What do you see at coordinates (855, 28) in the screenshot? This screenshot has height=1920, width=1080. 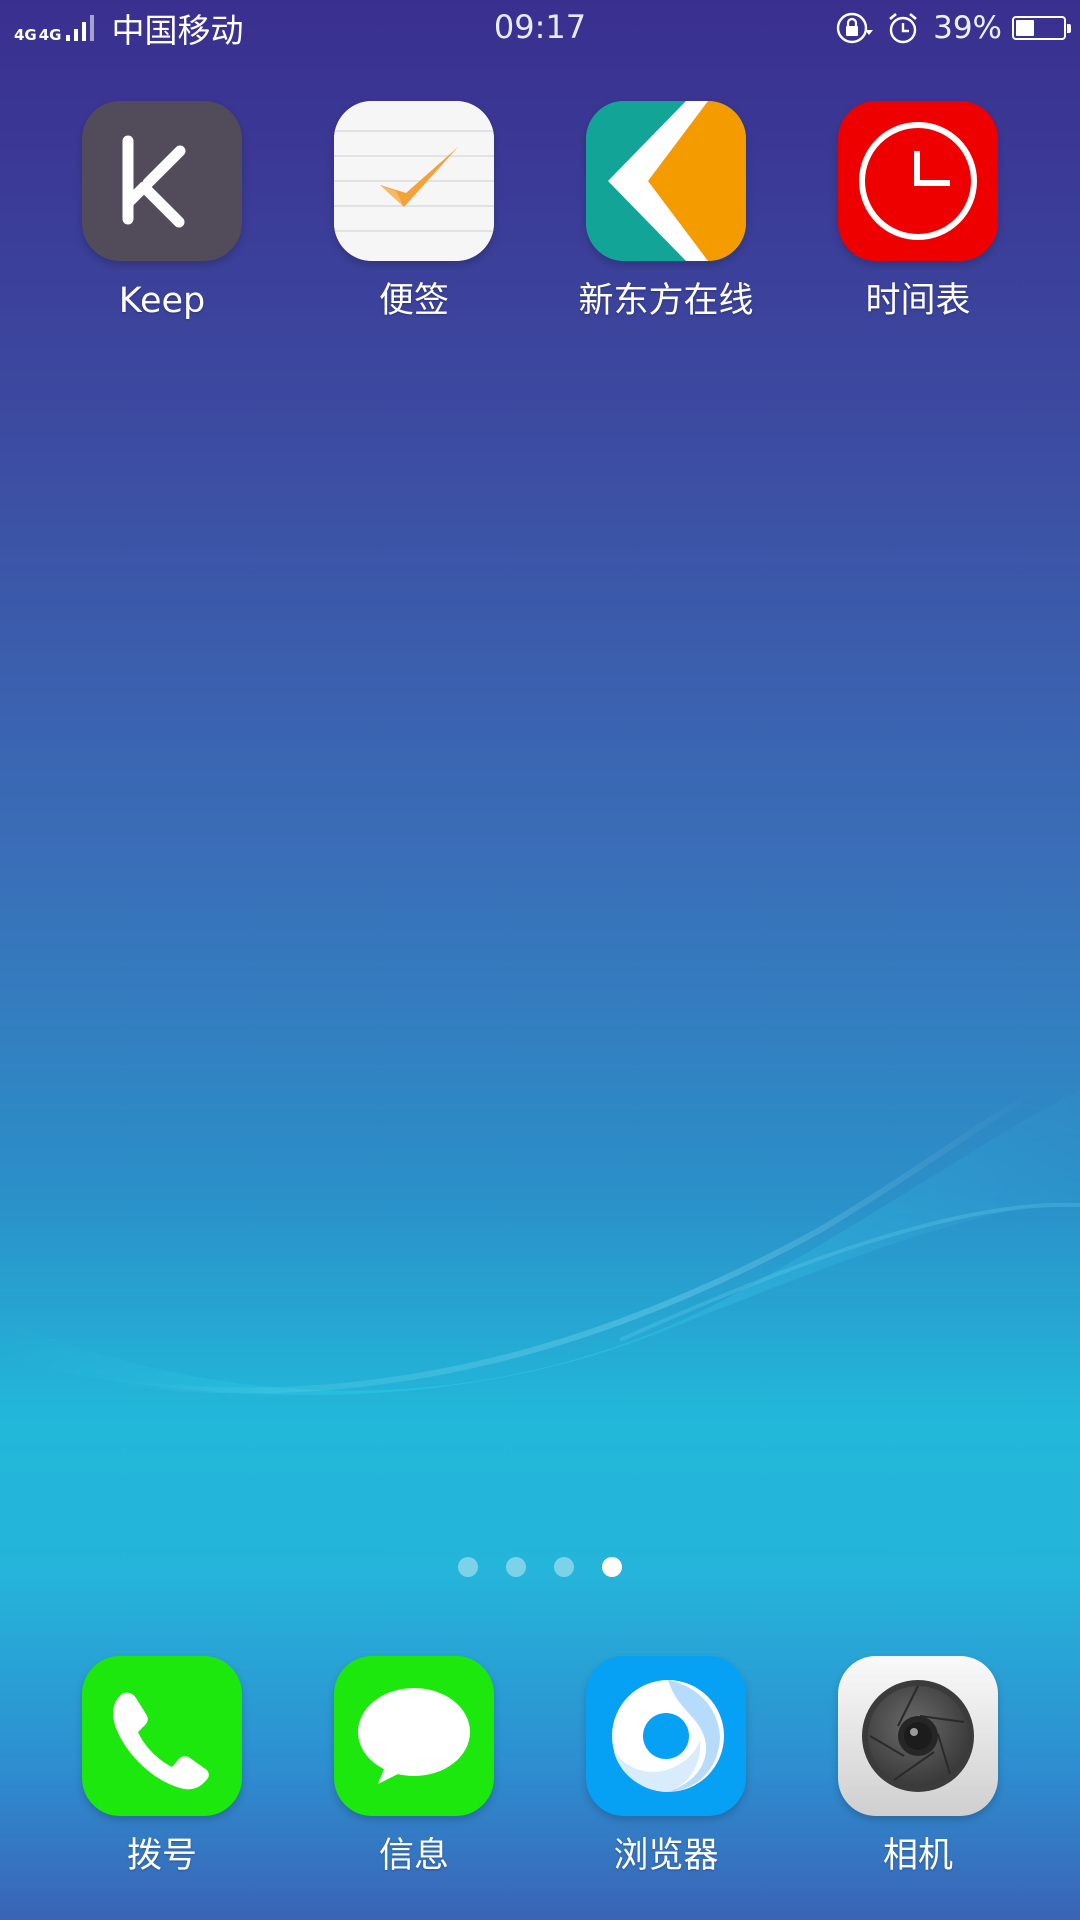 I see `rotation-lock-icon` at bounding box center [855, 28].